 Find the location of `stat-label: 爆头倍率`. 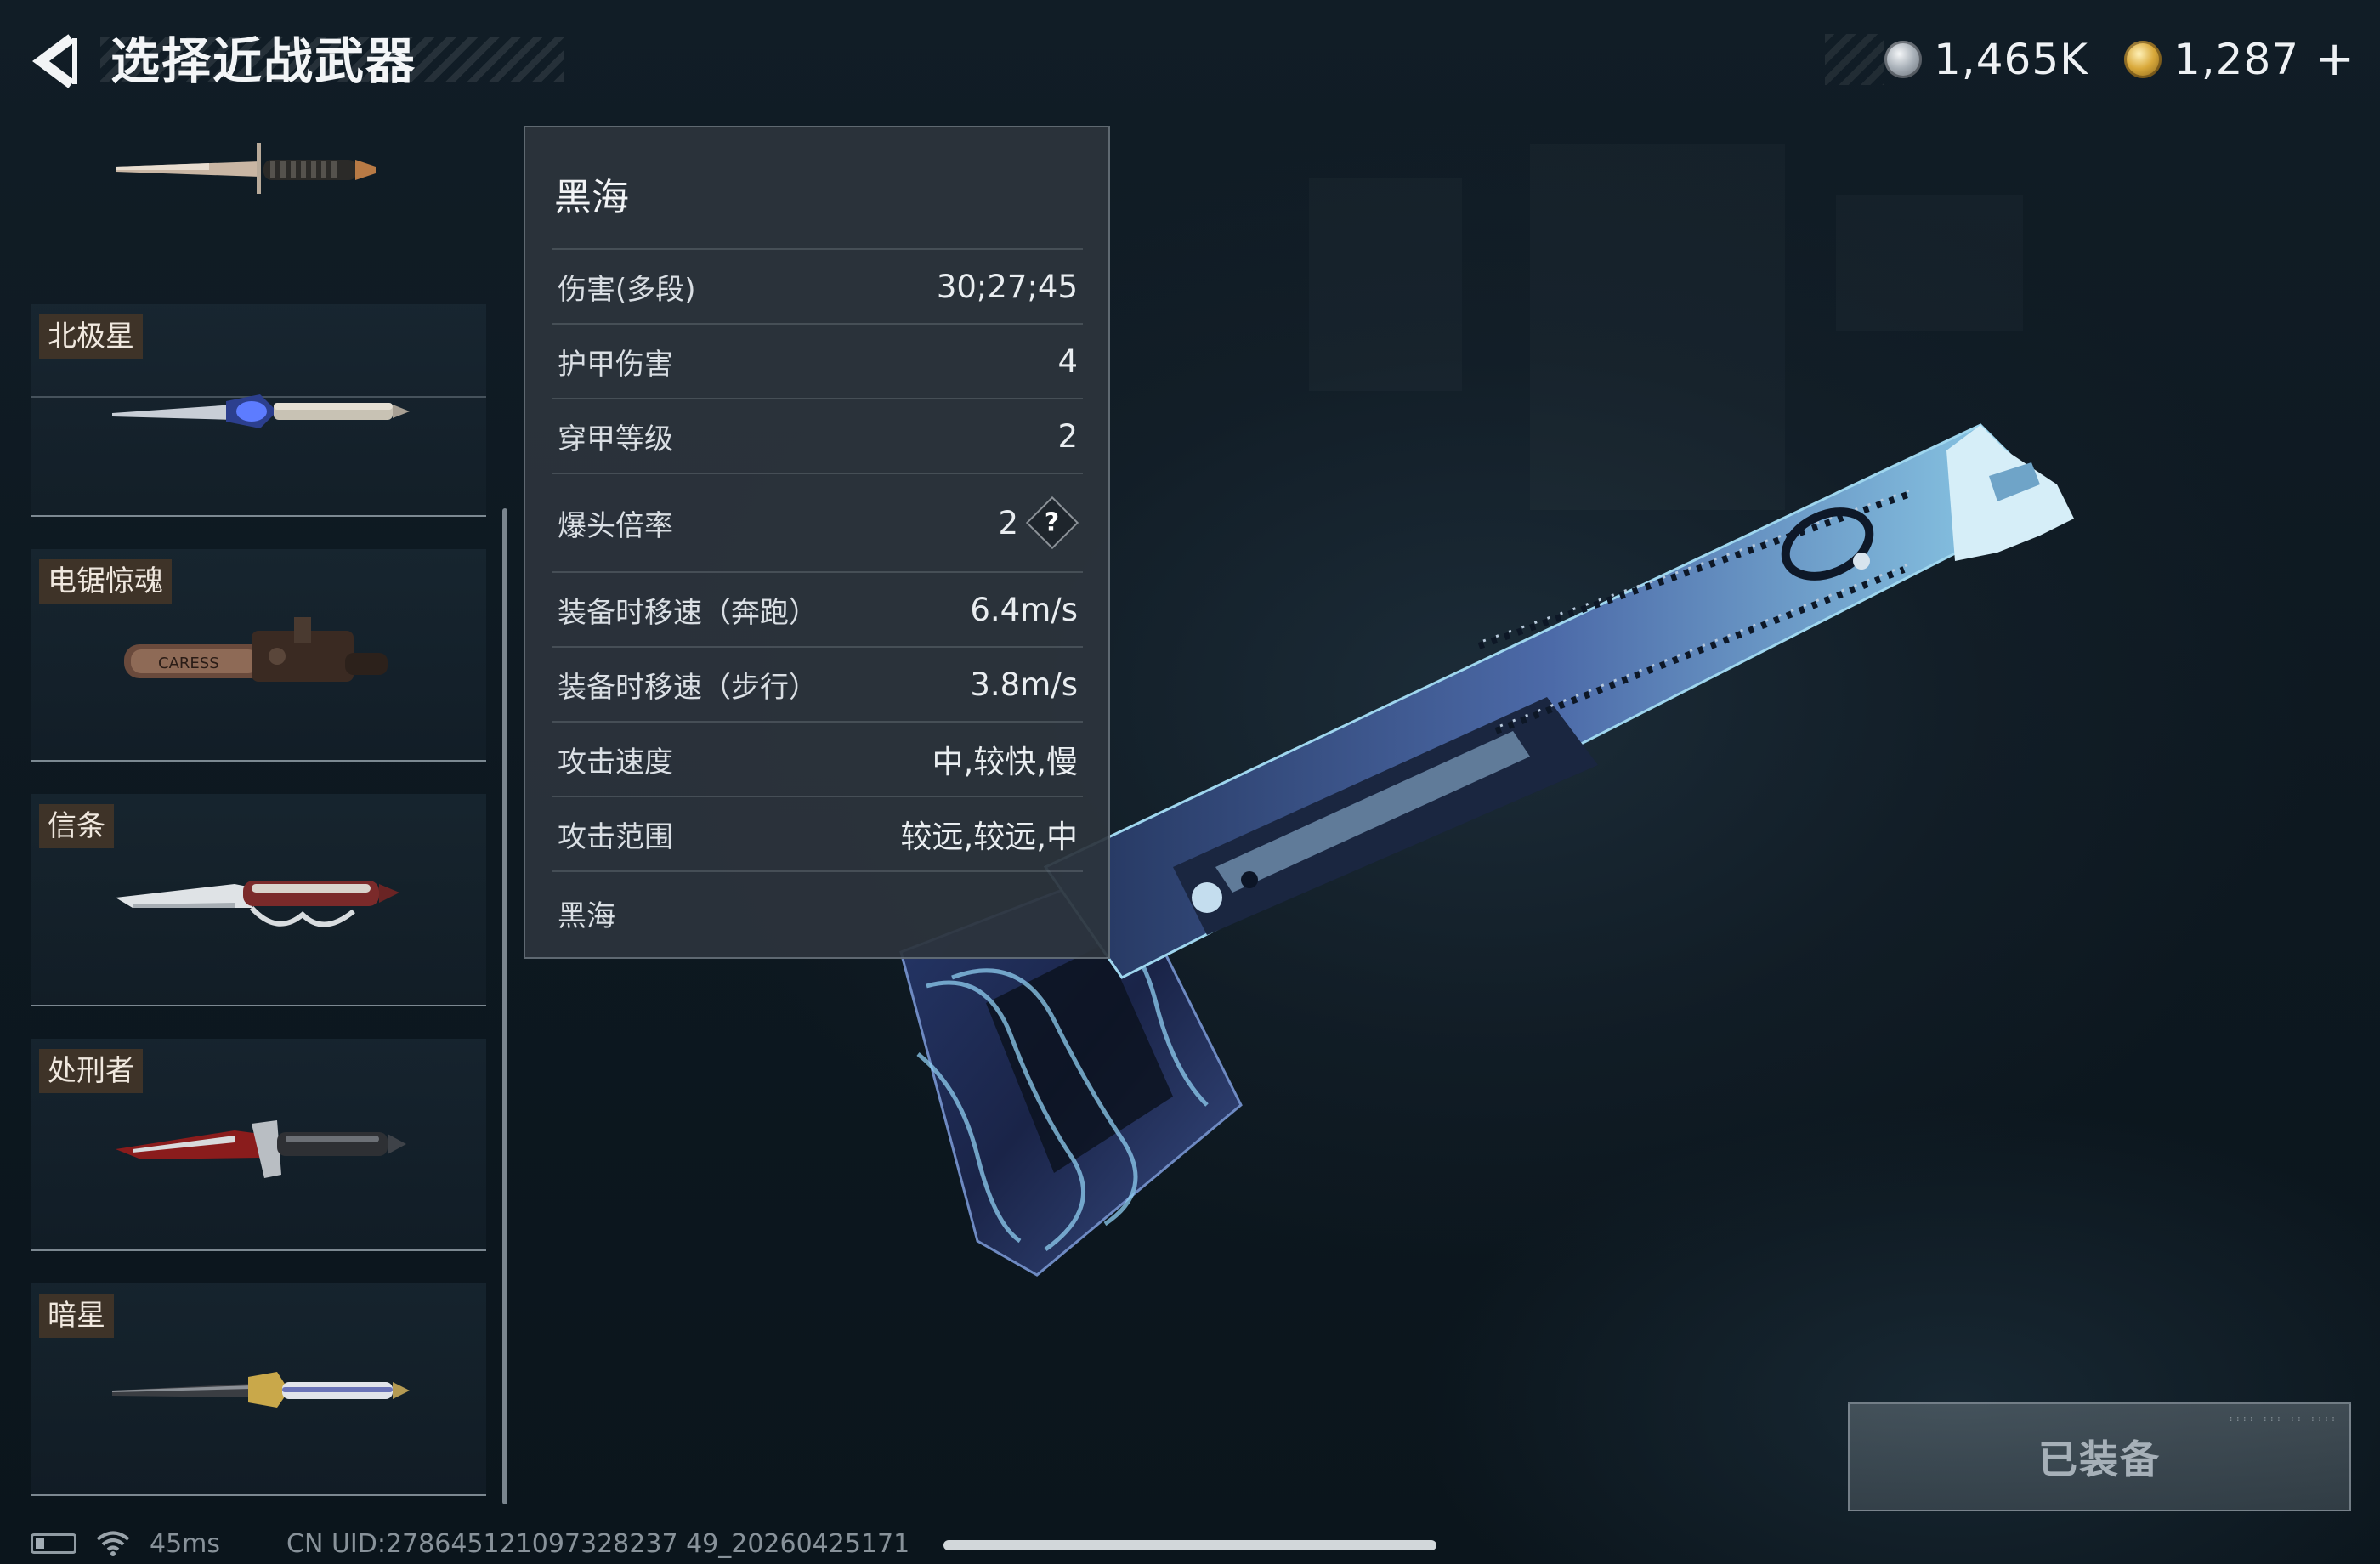

stat-label: 爆头倍率 is located at coordinates (615, 525).